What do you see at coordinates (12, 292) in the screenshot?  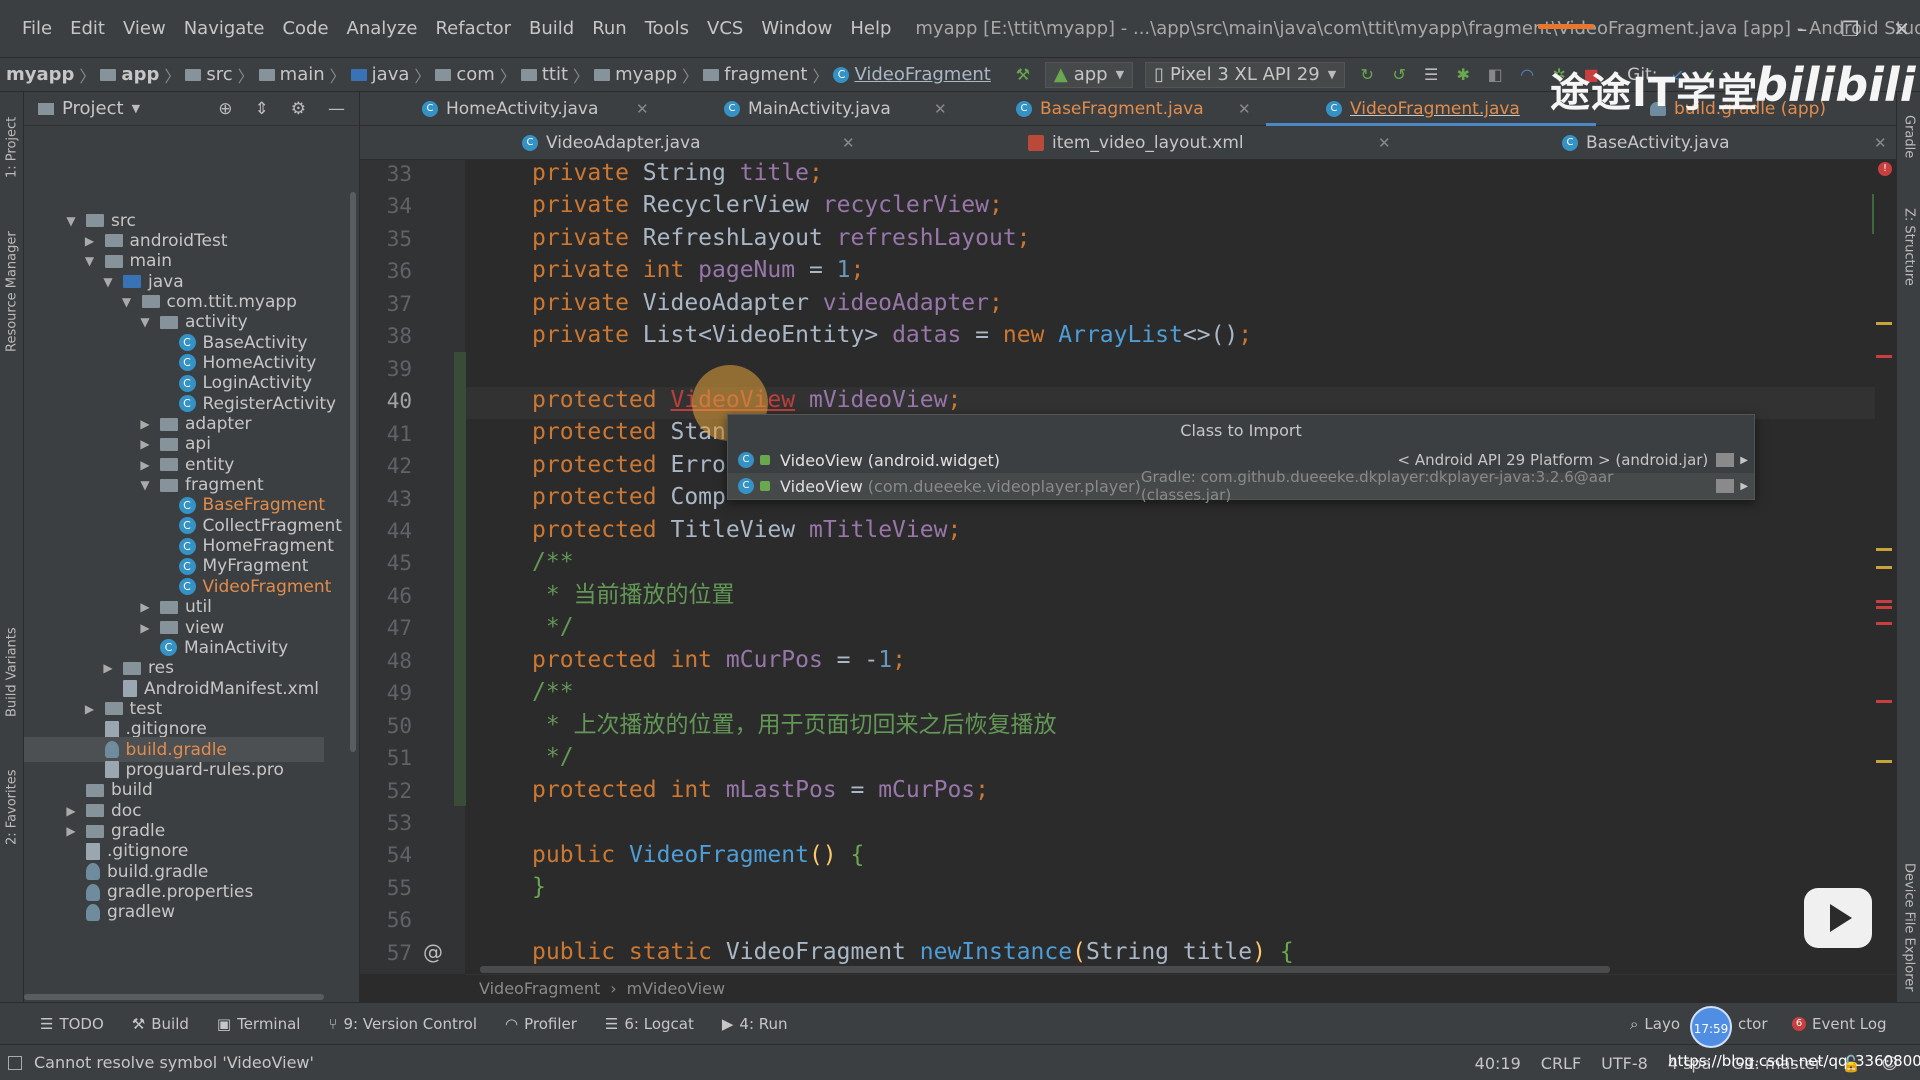 I see `resource-manager-tab: Resource Manager` at bounding box center [12, 292].